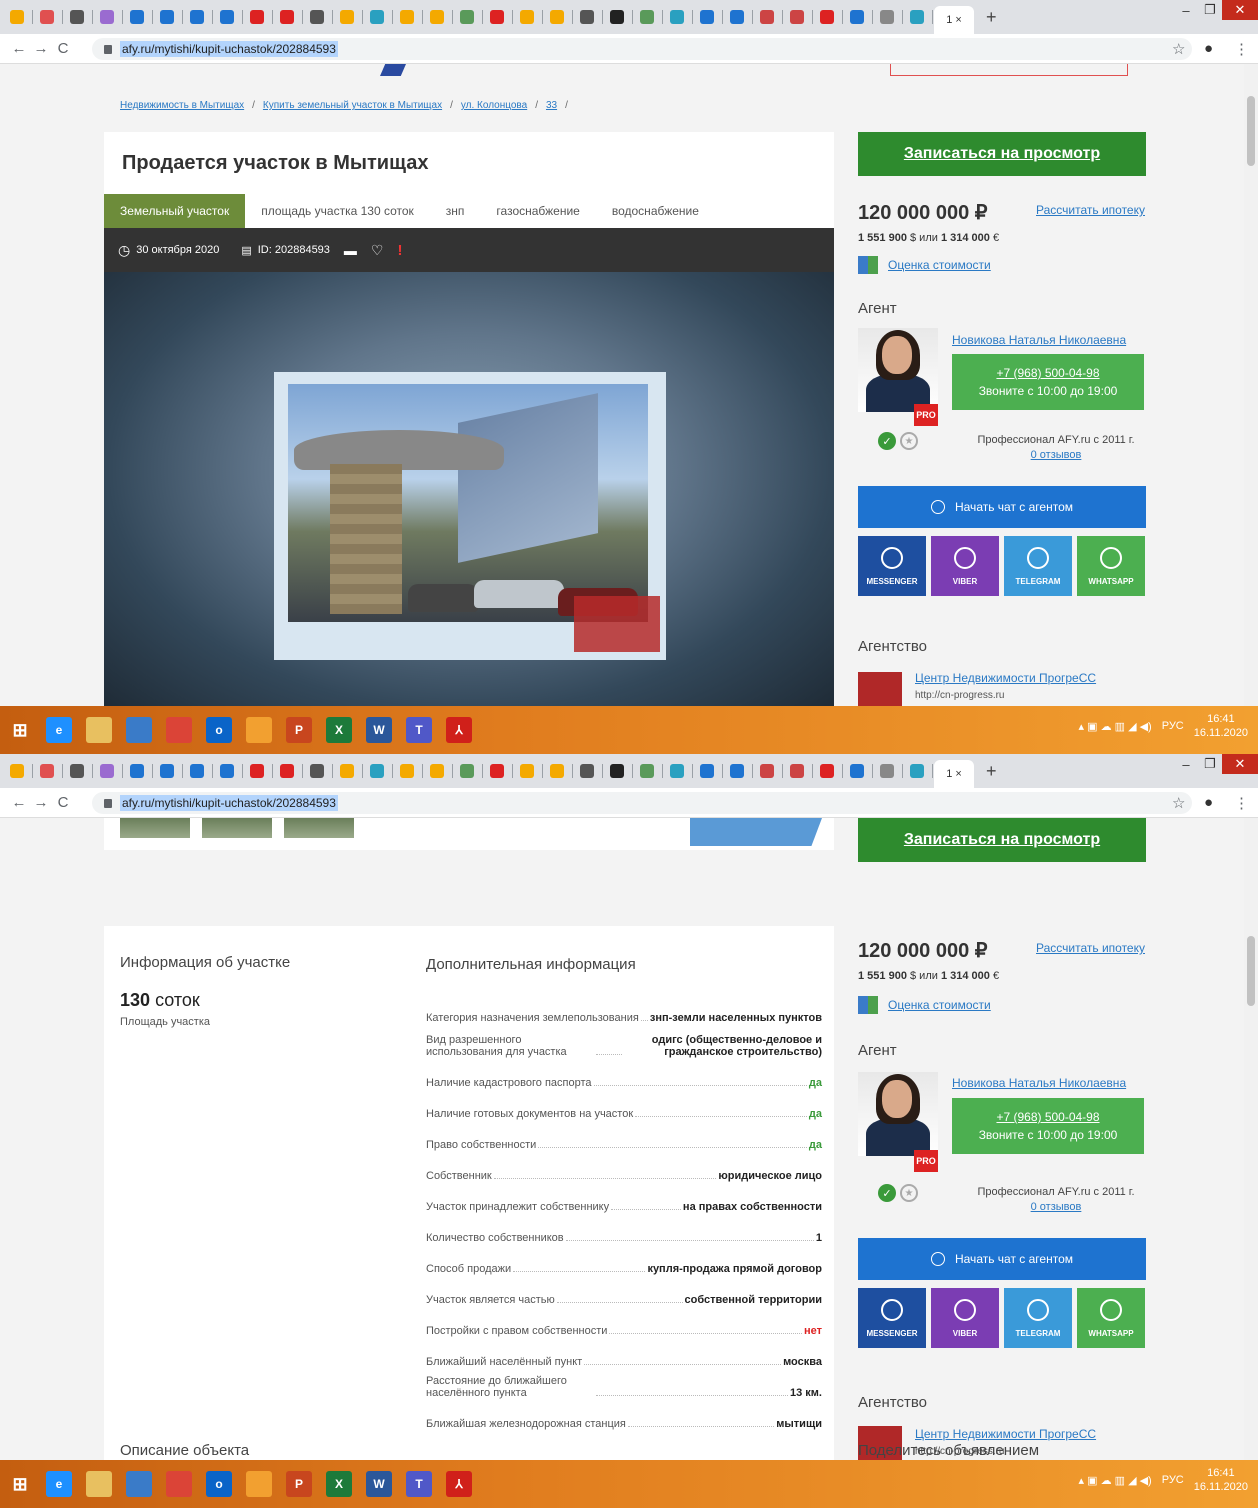 The width and height of the screenshot is (1258, 1508). I want to click on chip-water: водоснабжение, so click(655, 211).